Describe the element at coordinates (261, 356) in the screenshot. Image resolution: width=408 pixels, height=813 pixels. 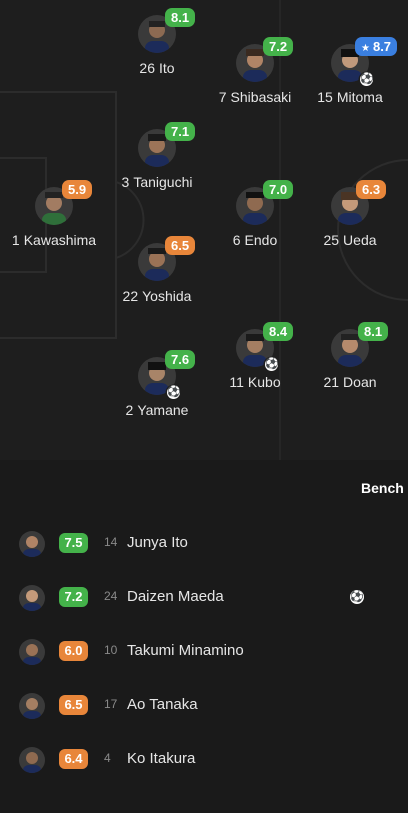
I see `player-kubo: 8.4 ⚽ 11 Kubo` at that location.